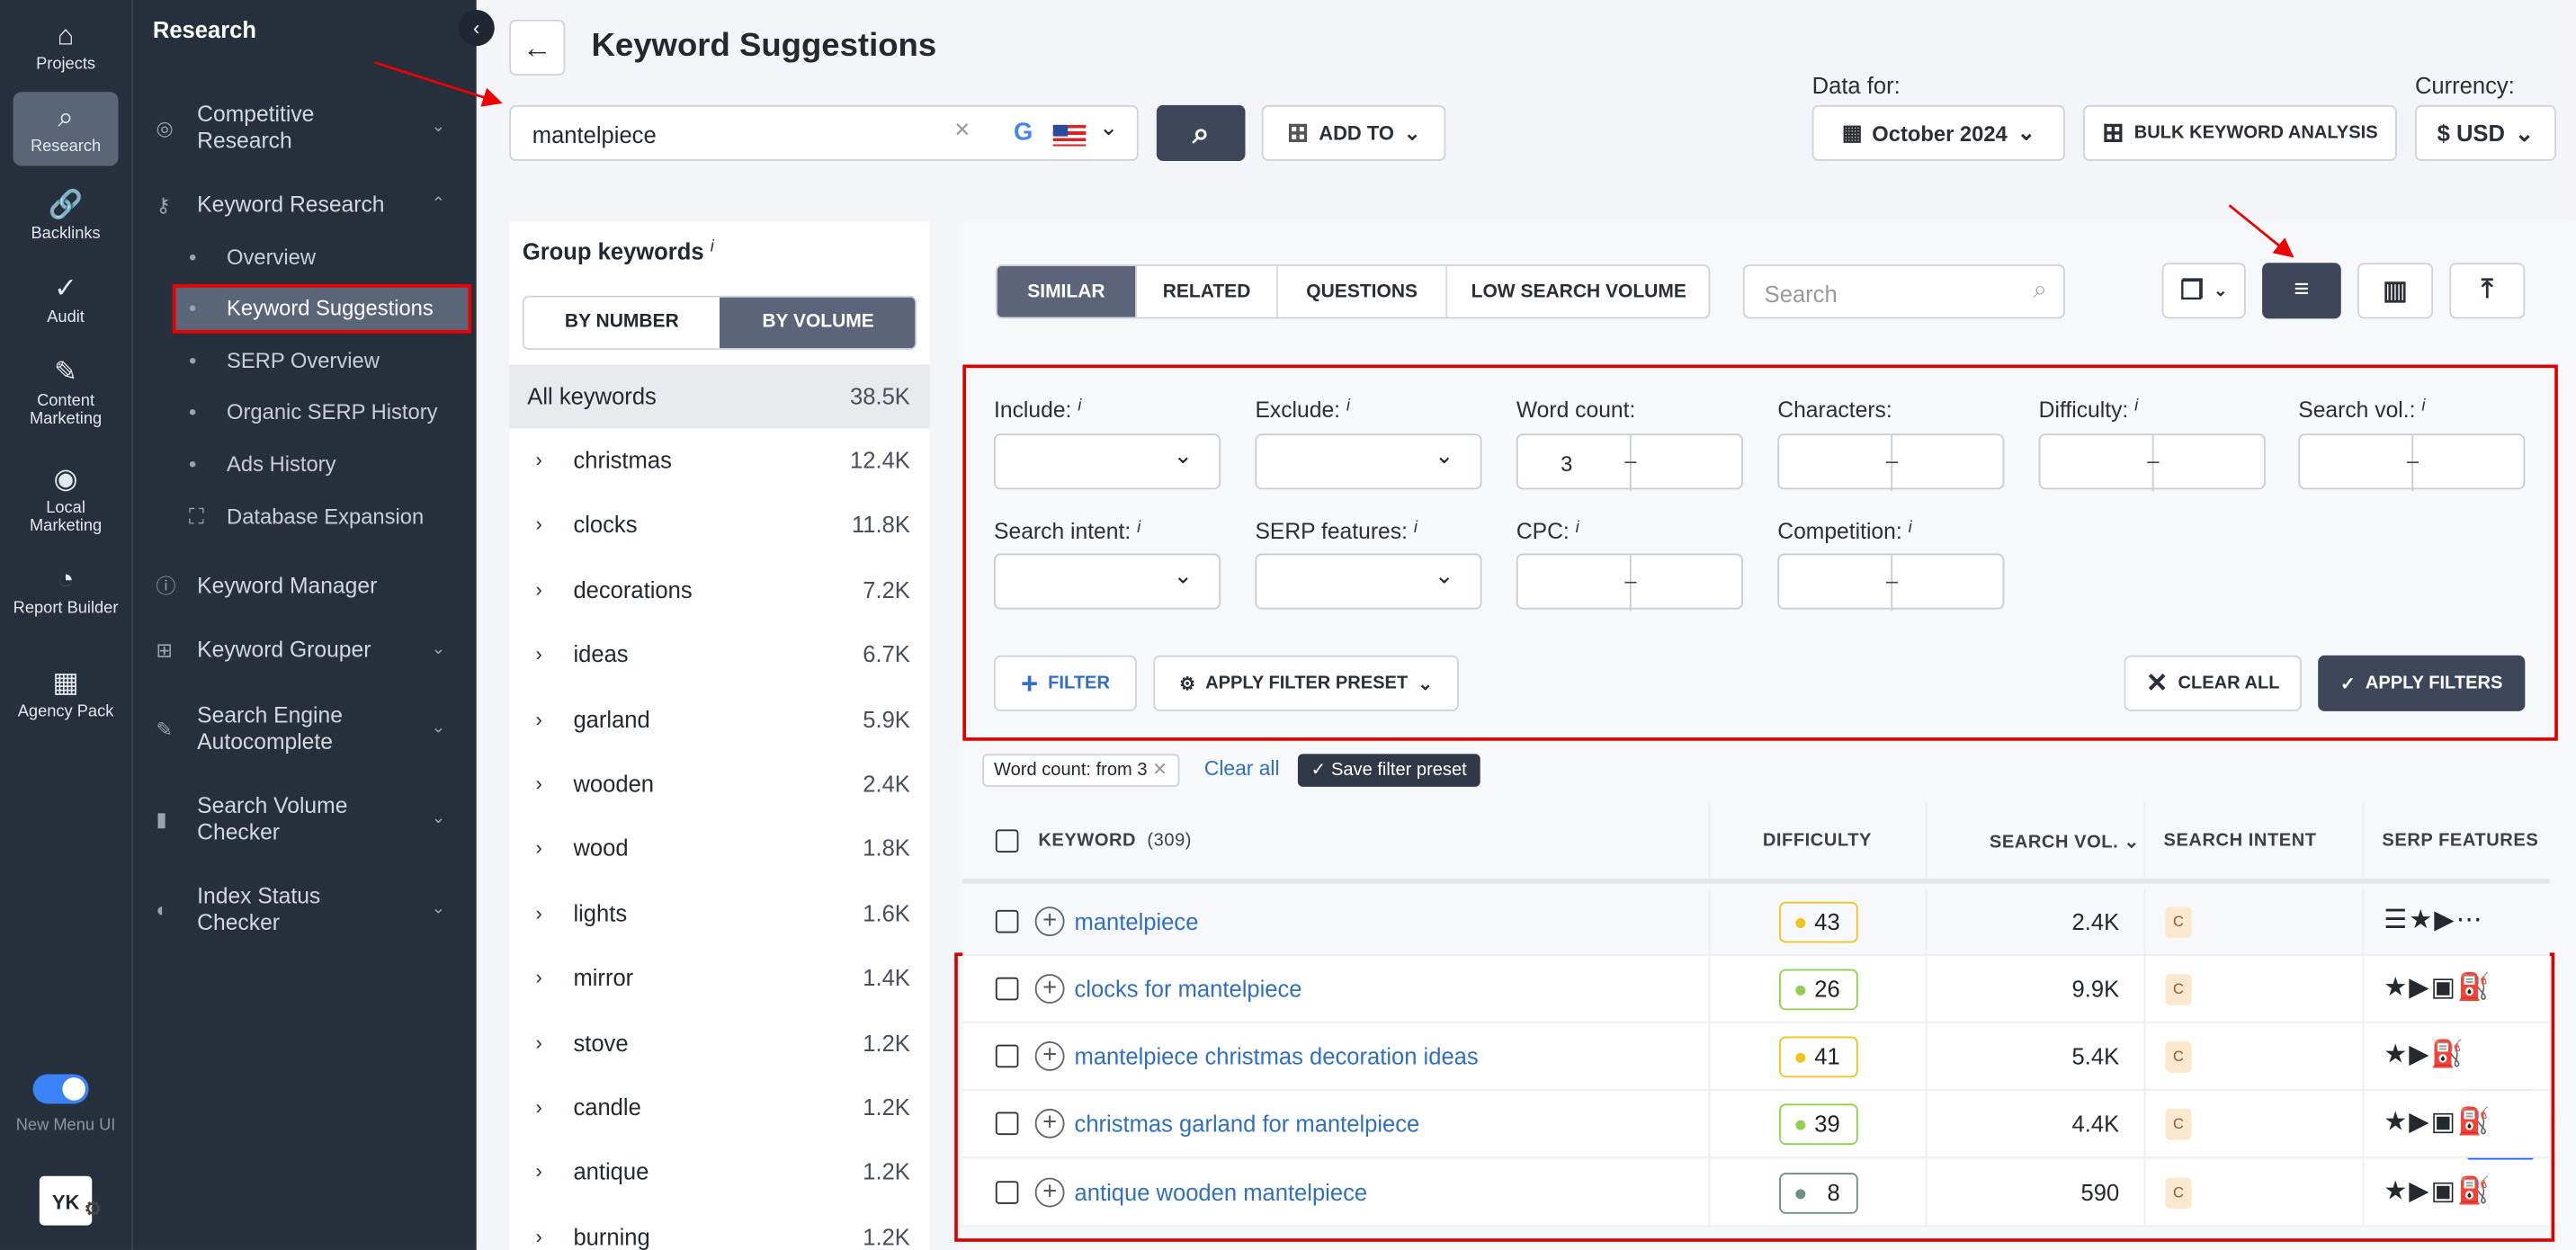  What do you see at coordinates (1137, 921) in the screenshot?
I see `keyword-link: mantelpiece` at bounding box center [1137, 921].